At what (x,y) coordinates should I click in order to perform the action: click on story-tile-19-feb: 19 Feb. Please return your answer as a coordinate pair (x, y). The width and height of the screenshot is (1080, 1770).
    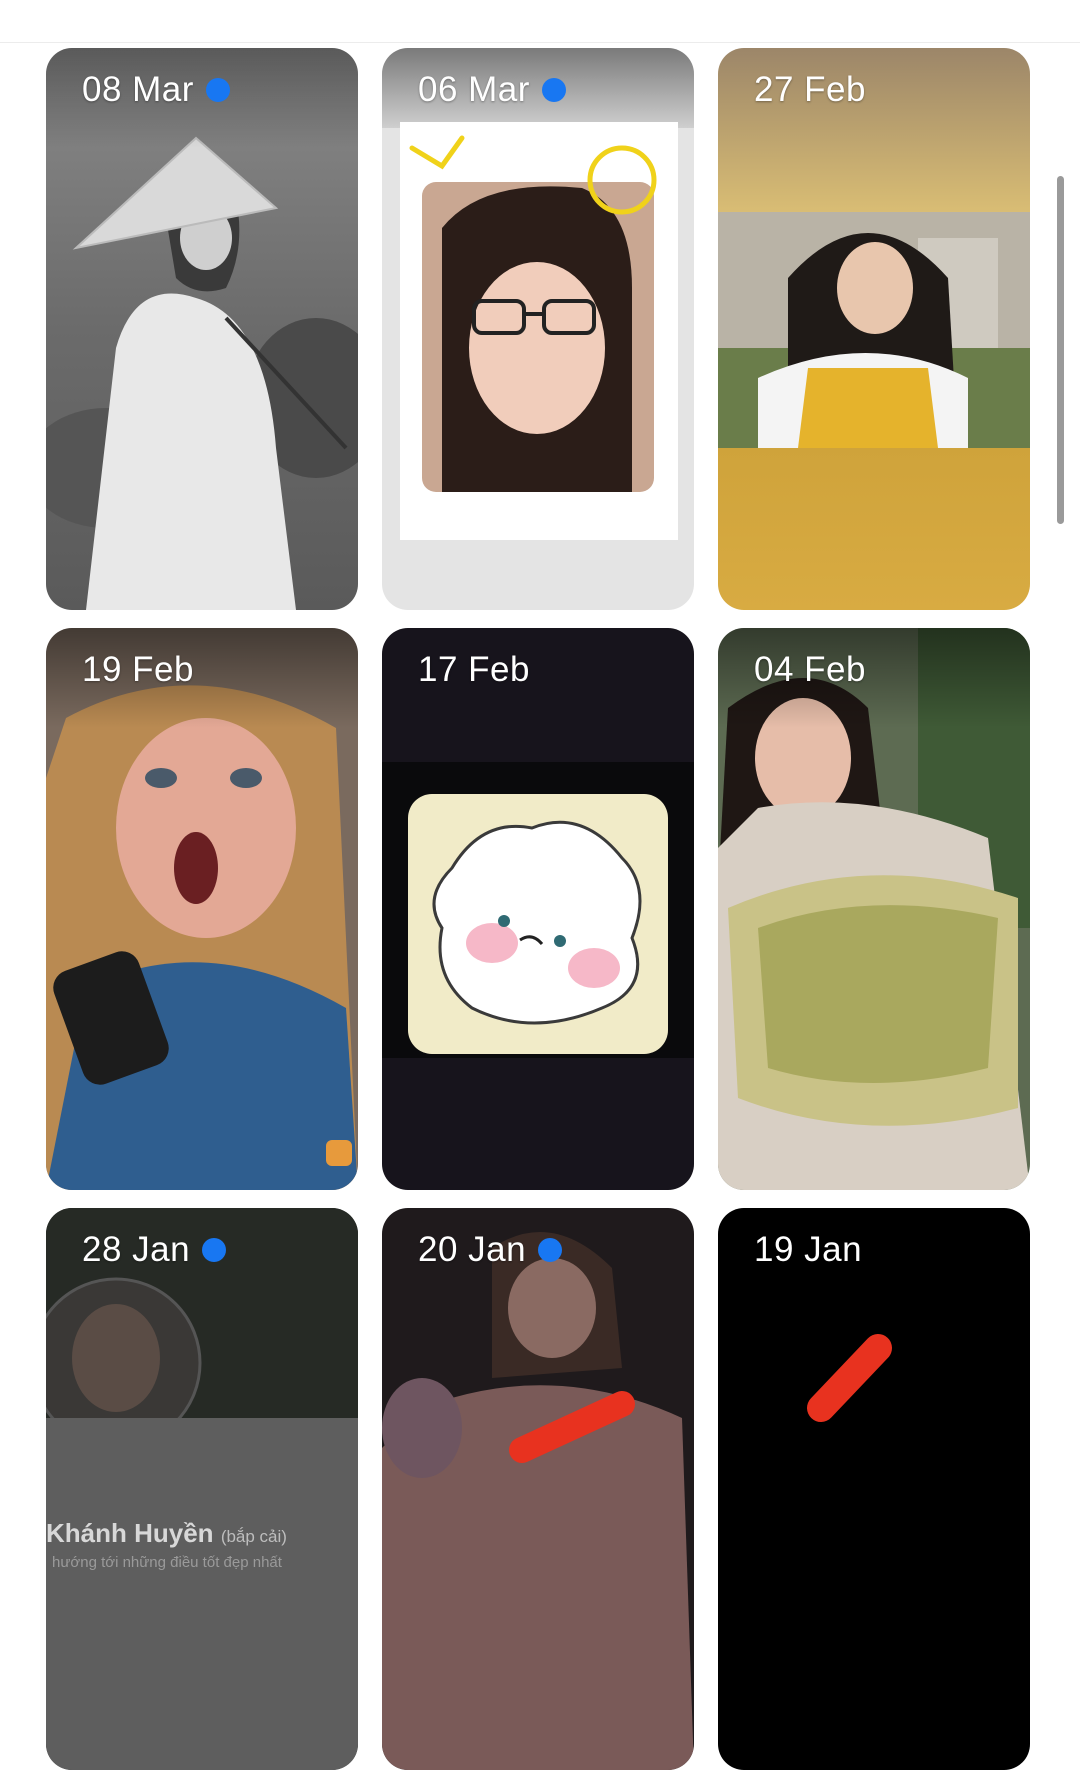
    Looking at the image, I should click on (202, 909).